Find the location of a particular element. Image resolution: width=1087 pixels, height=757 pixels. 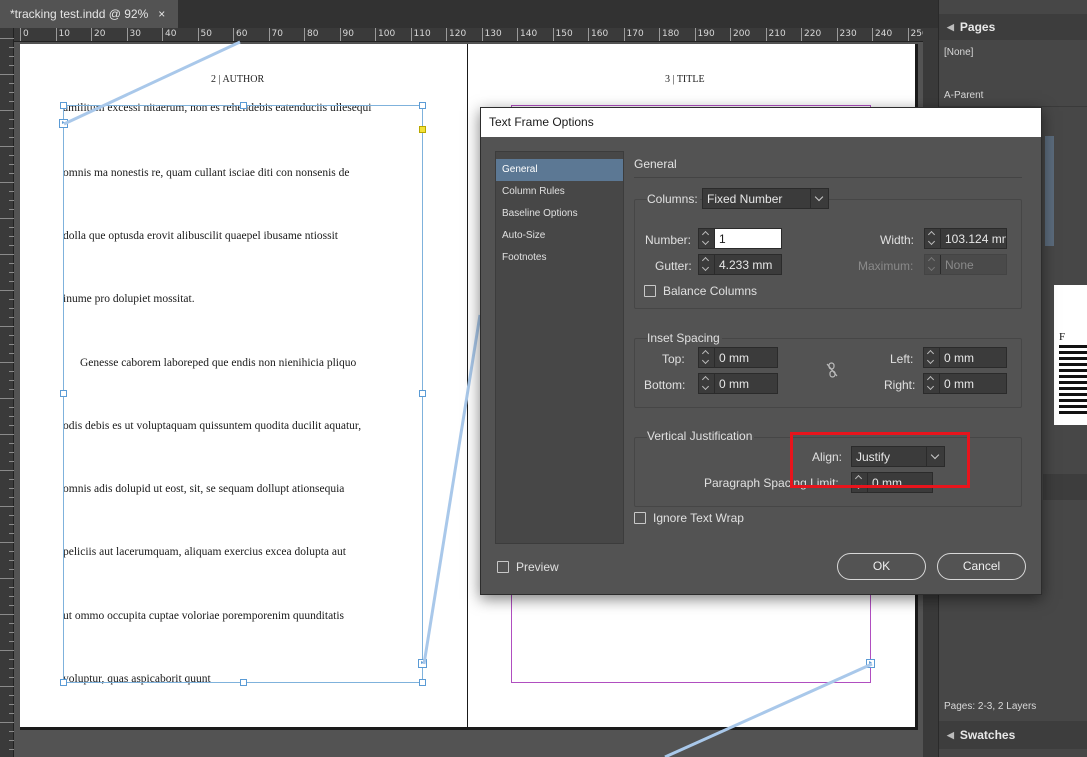

chain-link-icon is located at coordinates (832, 370).